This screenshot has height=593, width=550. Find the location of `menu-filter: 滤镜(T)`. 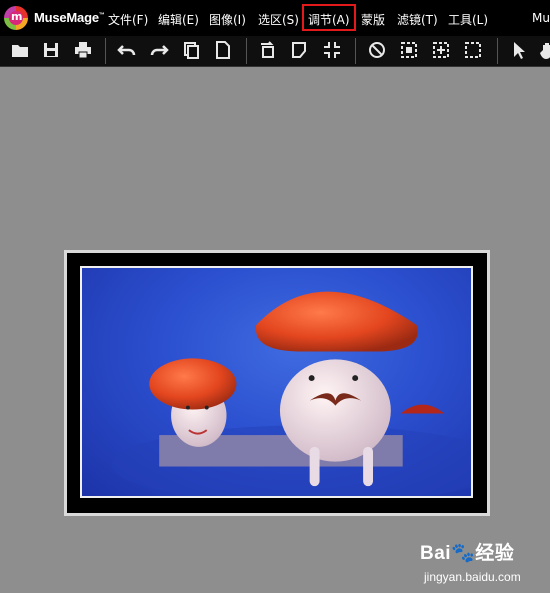

menu-filter: 滤镜(T) is located at coordinates (417, 19).